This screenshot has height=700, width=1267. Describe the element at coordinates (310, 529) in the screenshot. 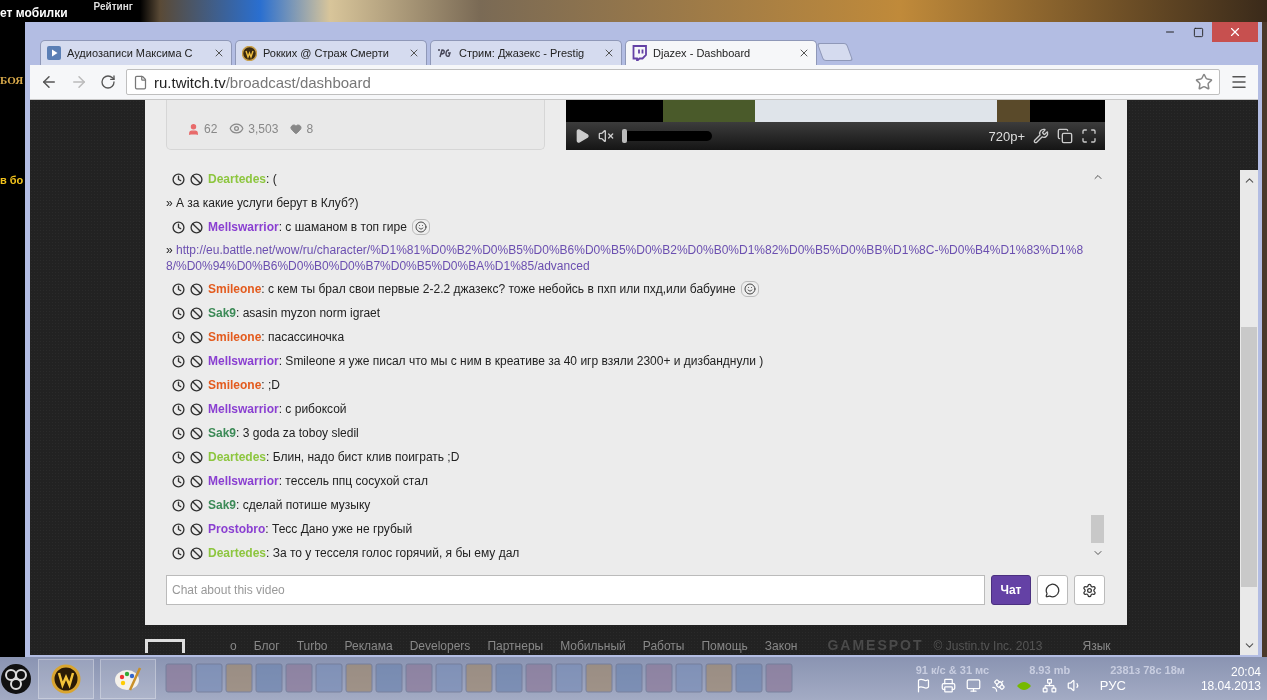

I see `chat-message: Prostobro: Тесс Дано уже не грубый` at that location.